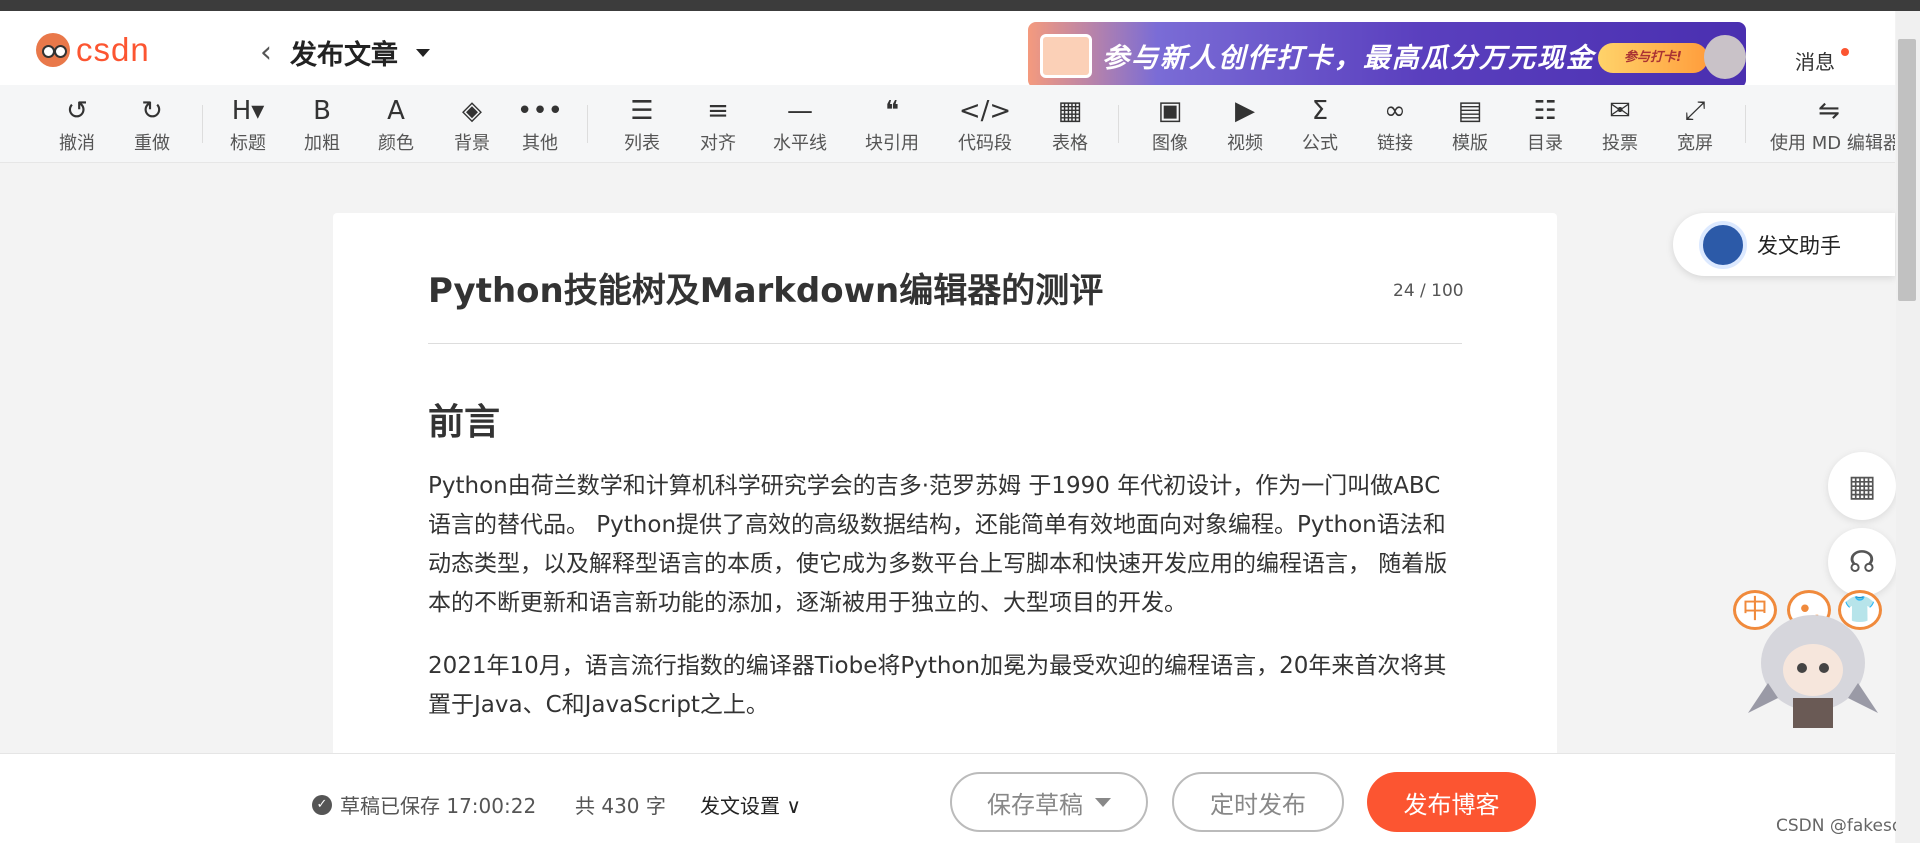 The image size is (1920, 843). What do you see at coordinates (152, 143) in the screenshot?
I see `toolbar-label: 重做` at bounding box center [152, 143].